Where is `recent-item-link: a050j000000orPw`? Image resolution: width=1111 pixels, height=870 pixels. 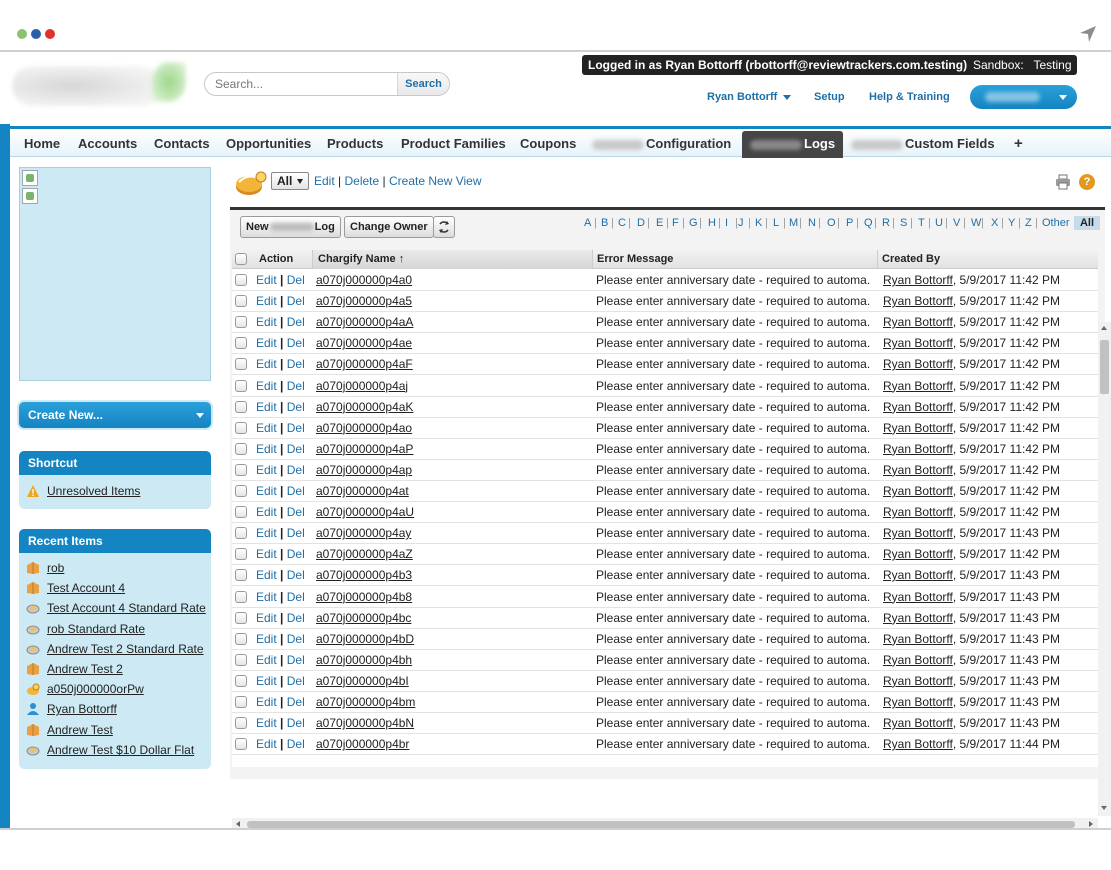
recent-item-link: a050j000000orPw is located at coordinates (95, 689).